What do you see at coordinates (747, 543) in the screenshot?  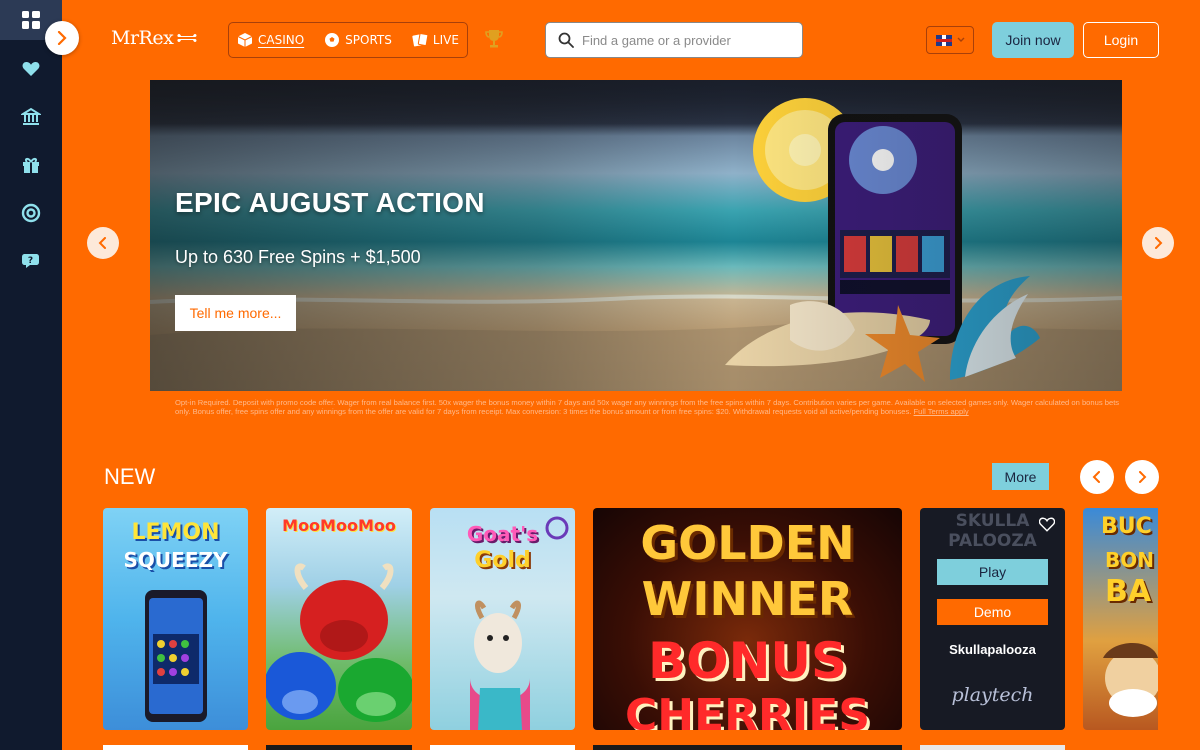 I see `game-title-line1: GOLDEN` at bounding box center [747, 543].